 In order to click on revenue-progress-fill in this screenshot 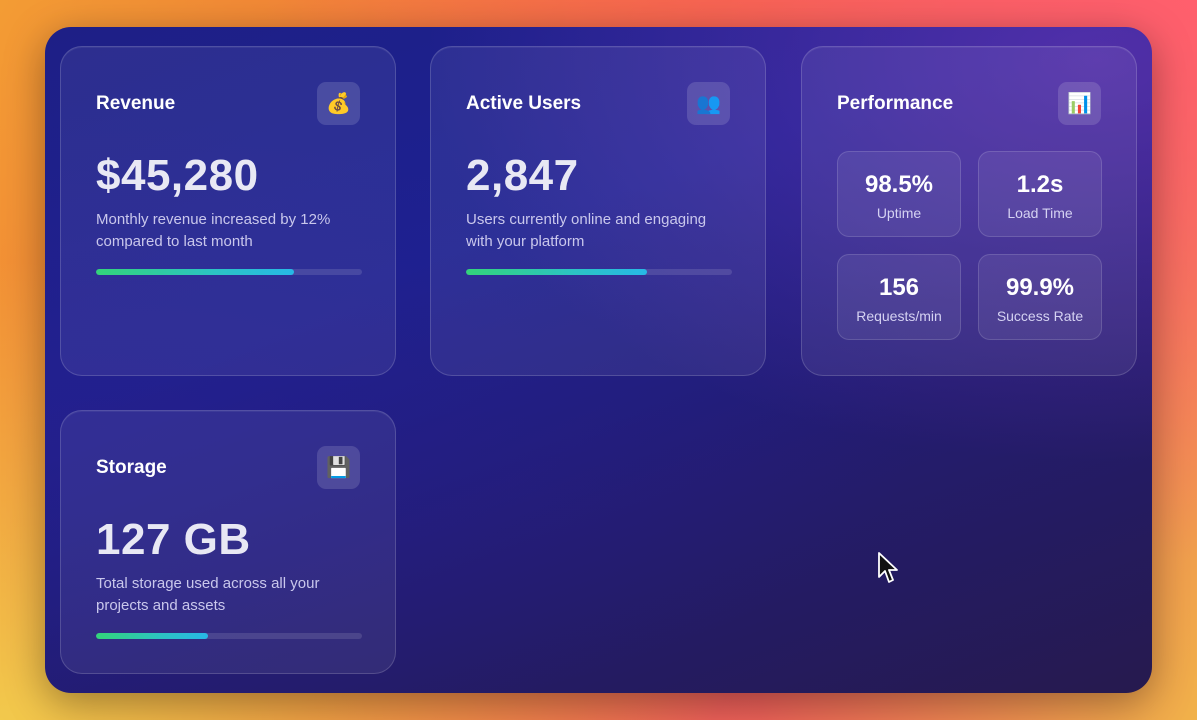, I will do `click(195, 272)`.